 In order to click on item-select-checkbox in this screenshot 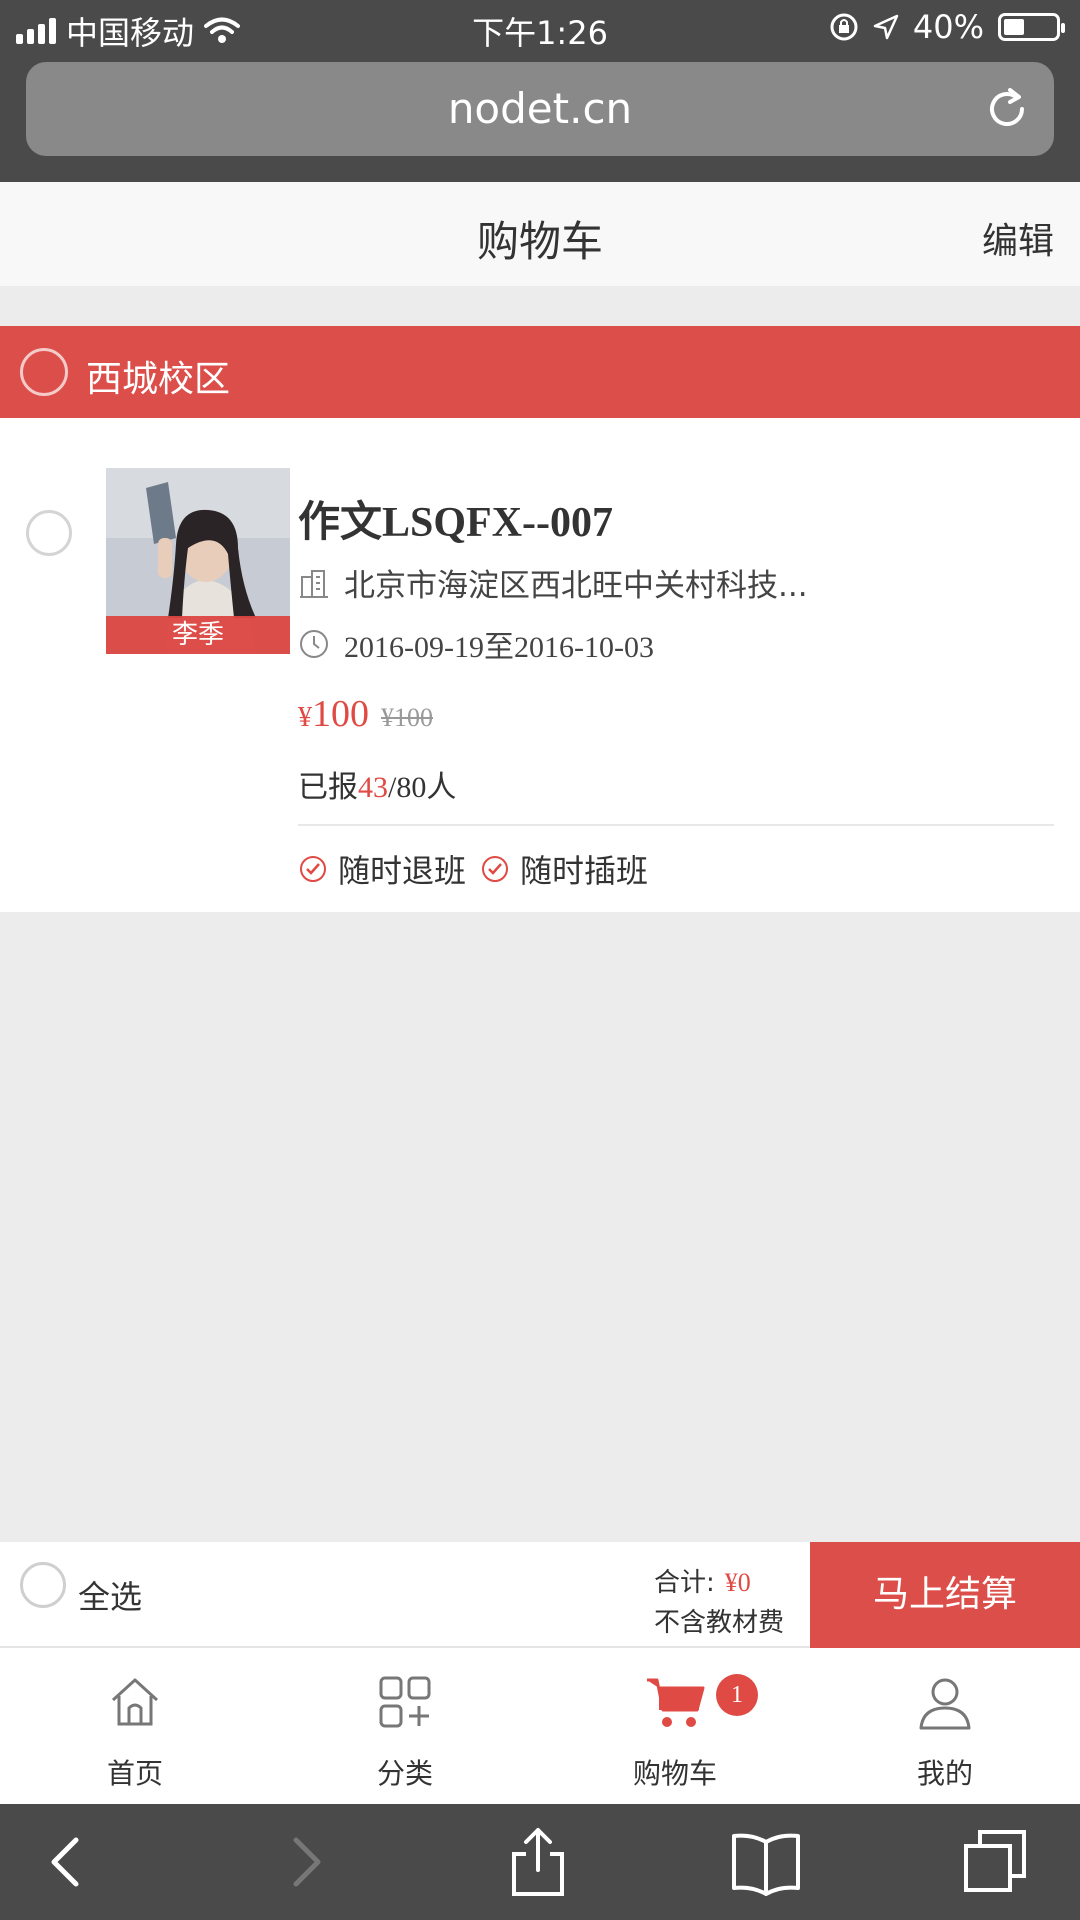, I will do `click(49, 533)`.